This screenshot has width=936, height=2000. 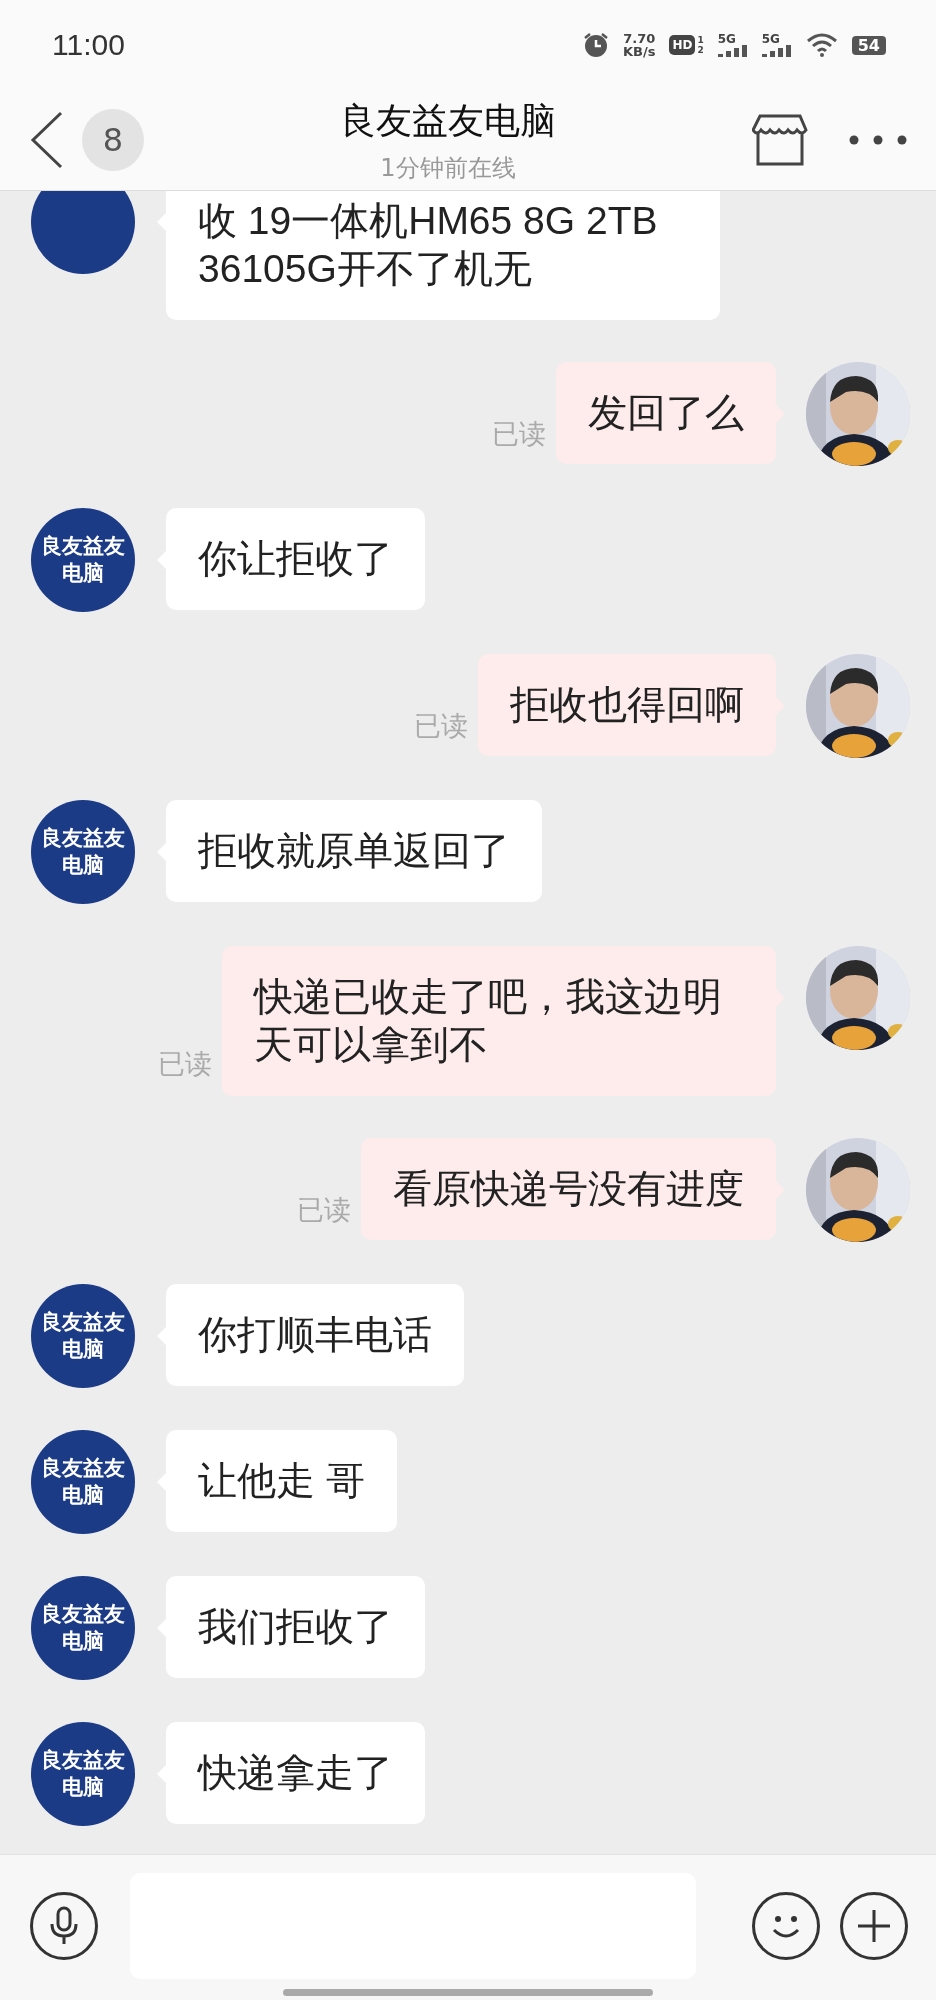 I want to click on voice-button, so click(x=64, y=1926).